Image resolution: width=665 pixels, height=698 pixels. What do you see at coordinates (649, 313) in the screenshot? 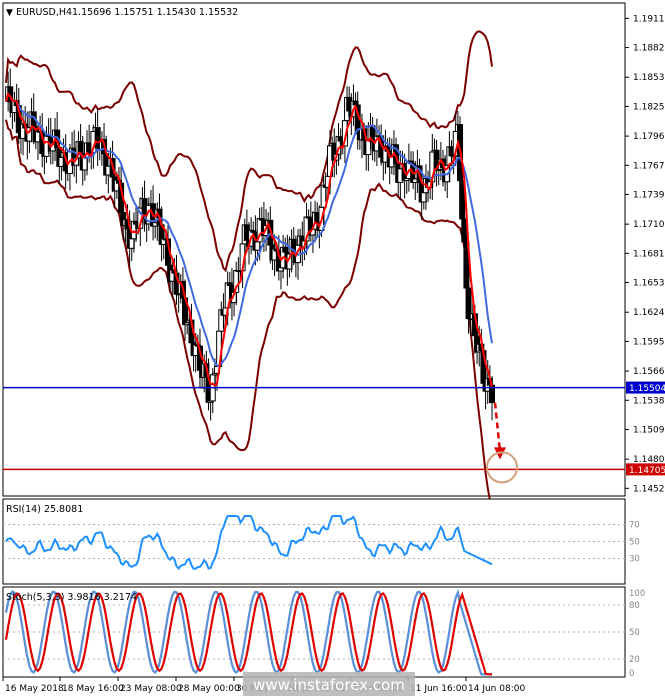
I see `price-tick-label: 1.16240` at bounding box center [649, 313].